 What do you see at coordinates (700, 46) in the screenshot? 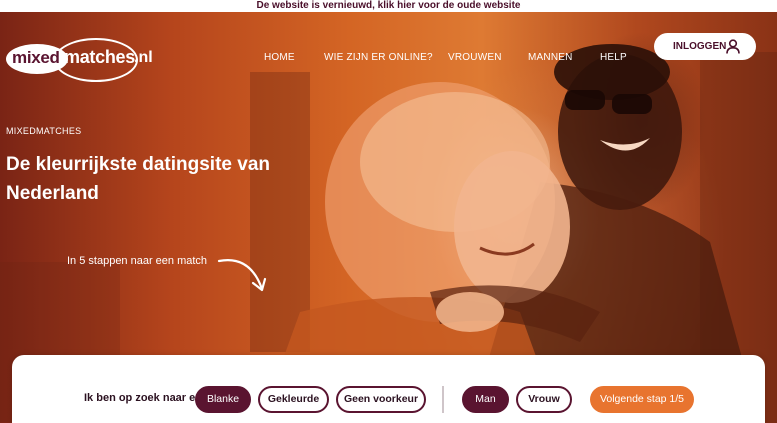
I see `login-label: INLOGGEN` at bounding box center [700, 46].